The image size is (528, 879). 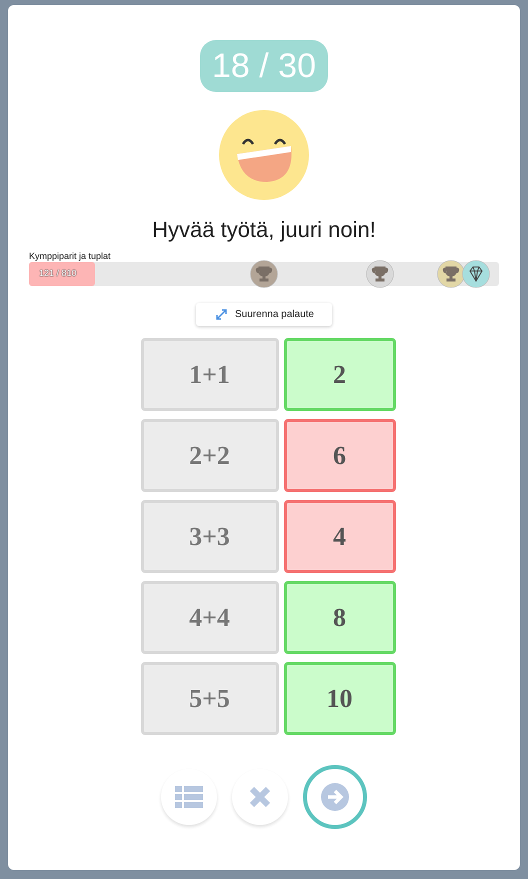 What do you see at coordinates (340, 698) in the screenshot?
I see `answer-card: 10` at bounding box center [340, 698].